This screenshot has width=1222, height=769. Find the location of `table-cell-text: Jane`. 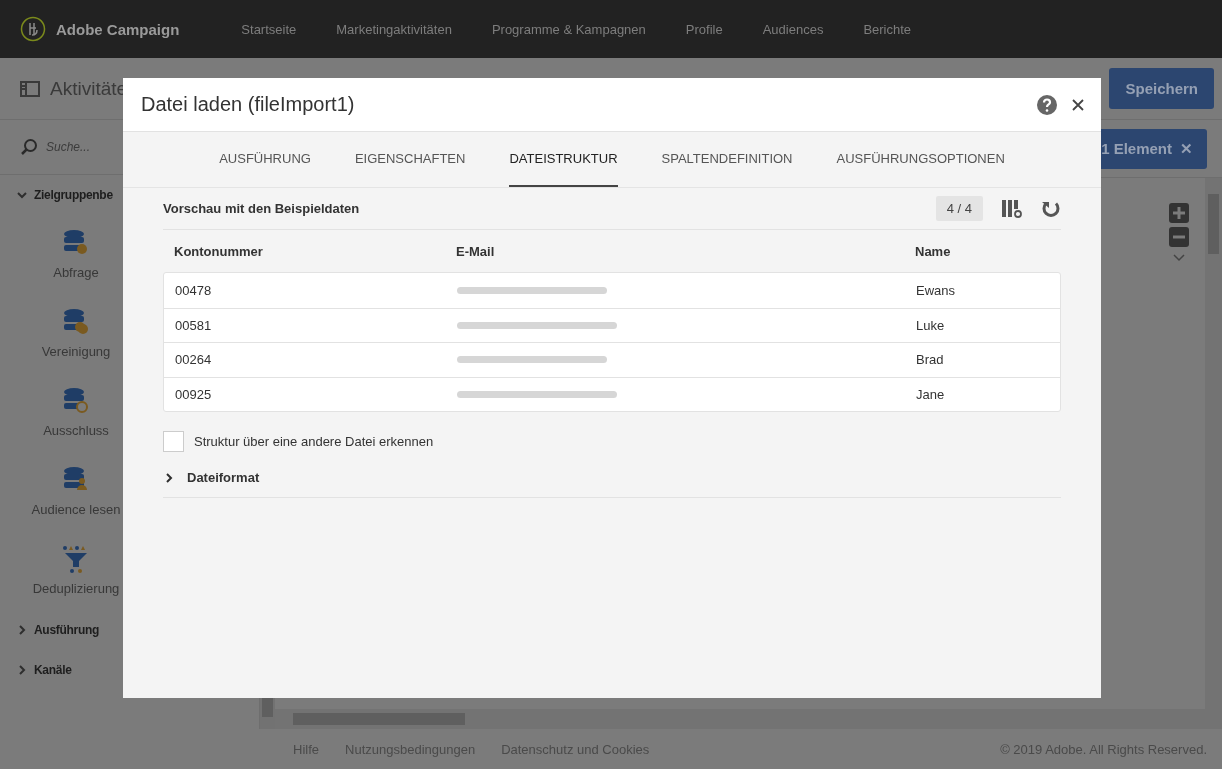

table-cell-text: Jane is located at coordinates (931, 394).